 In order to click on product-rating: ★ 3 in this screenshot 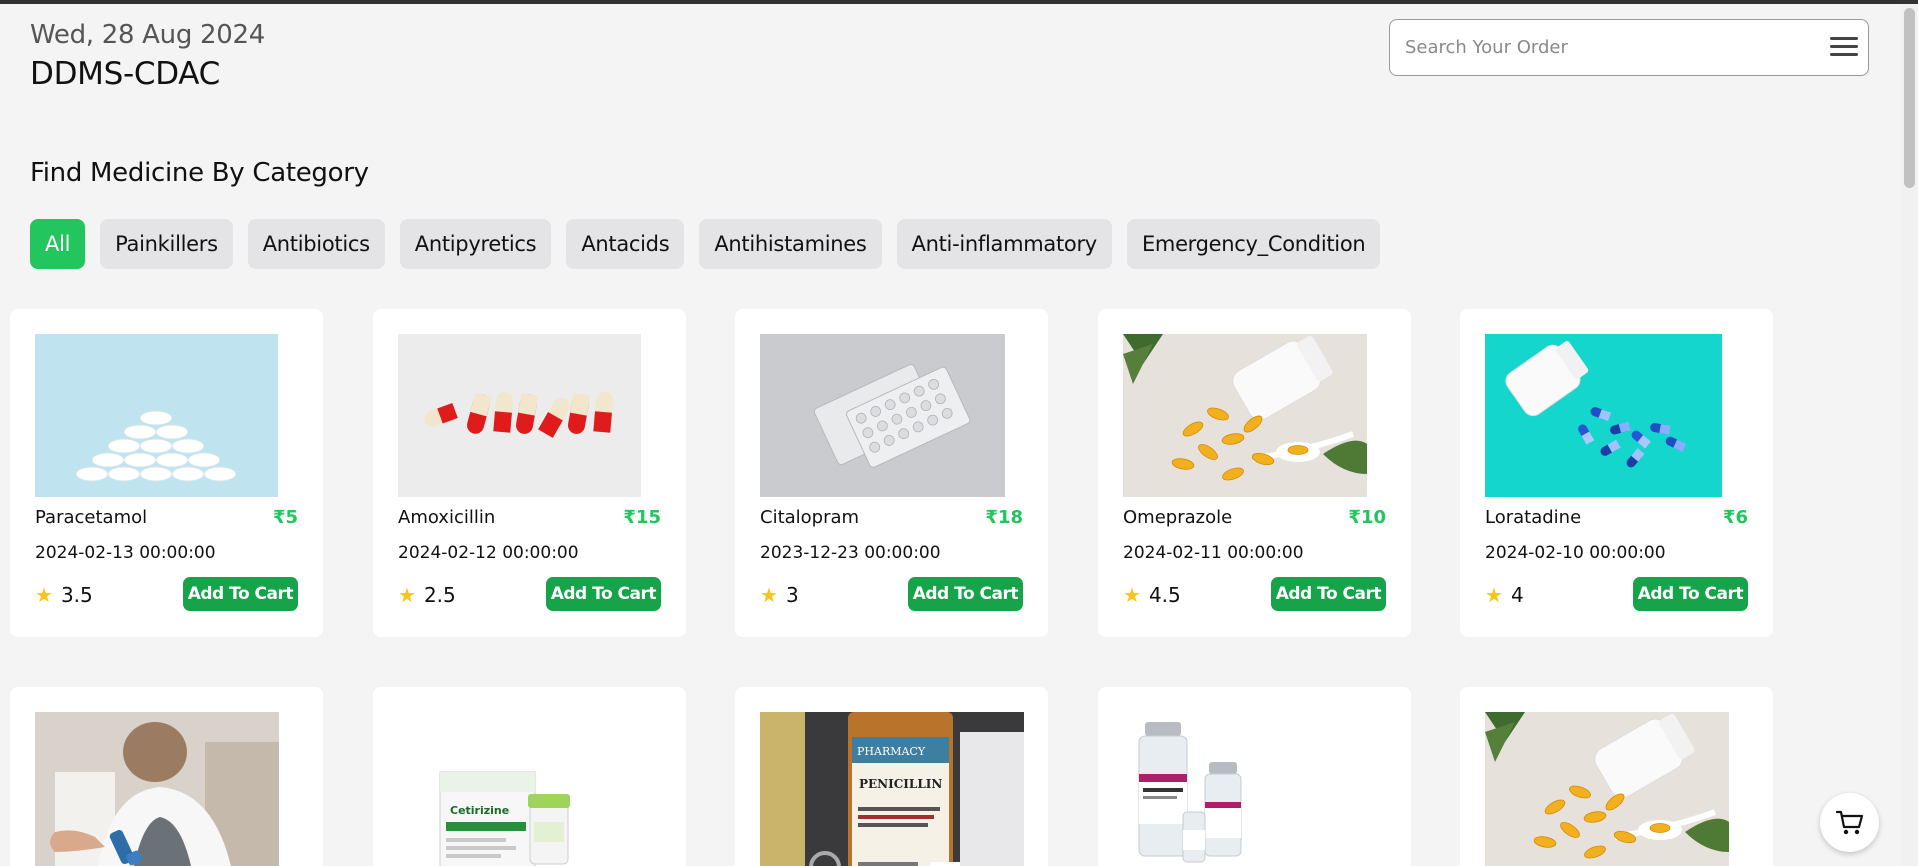, I will do `click(779, 595)`.